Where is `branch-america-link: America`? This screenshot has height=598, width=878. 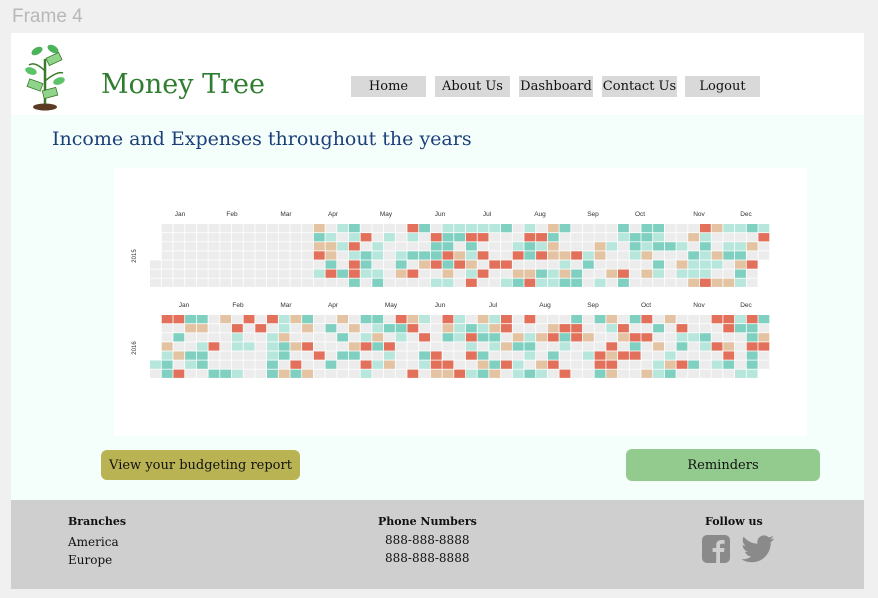 branch-america-link: America is located at coordinates (93, 542).